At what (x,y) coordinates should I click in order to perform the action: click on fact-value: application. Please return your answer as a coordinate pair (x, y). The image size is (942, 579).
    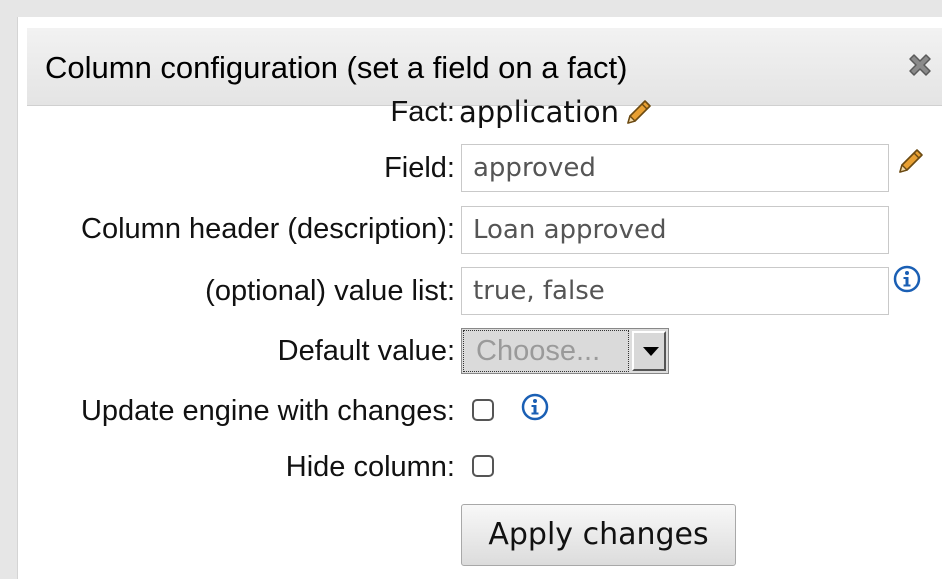
    Looking at the image, I should click on (539, 112).